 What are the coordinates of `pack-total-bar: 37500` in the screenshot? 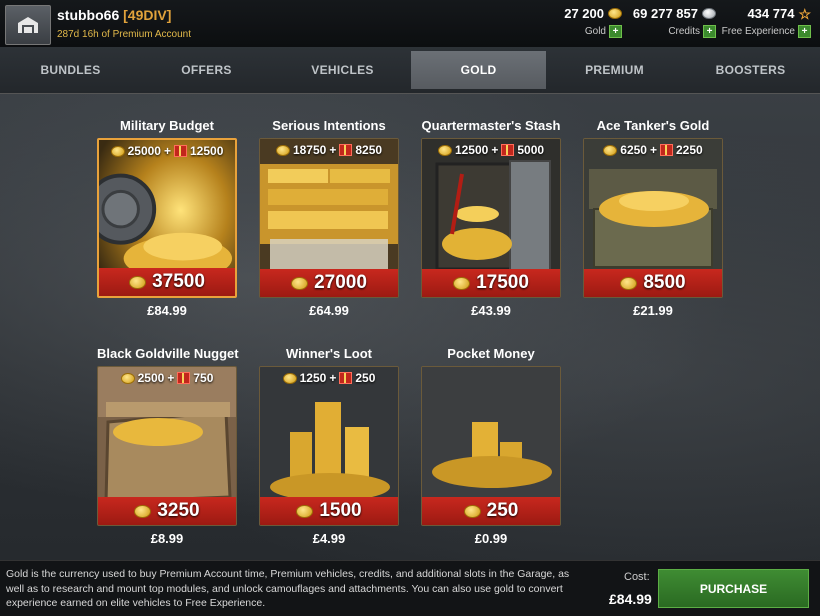 It's located at (167, 282).